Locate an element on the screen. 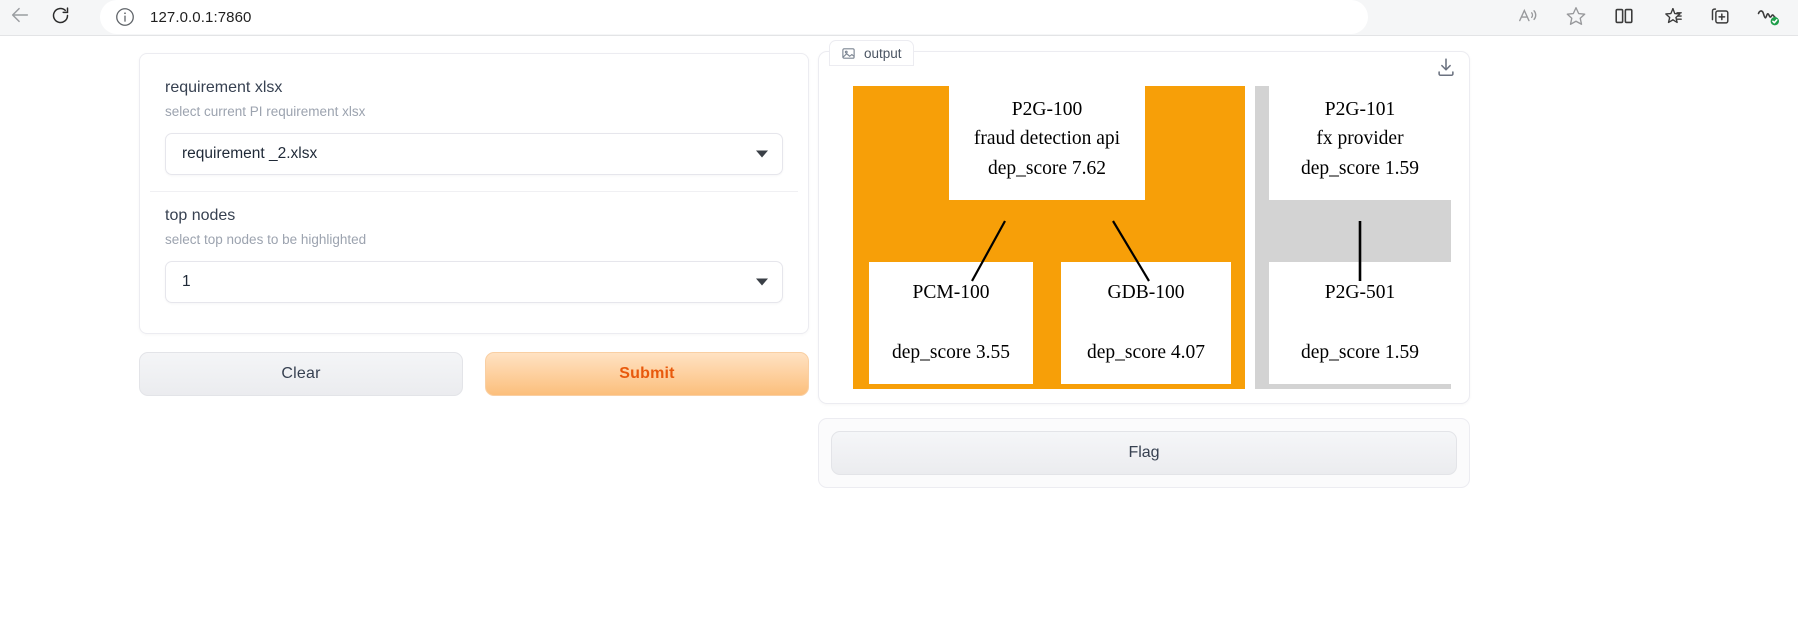  top-nodes-dropdown: 1 is located at coordinates (474, 282).